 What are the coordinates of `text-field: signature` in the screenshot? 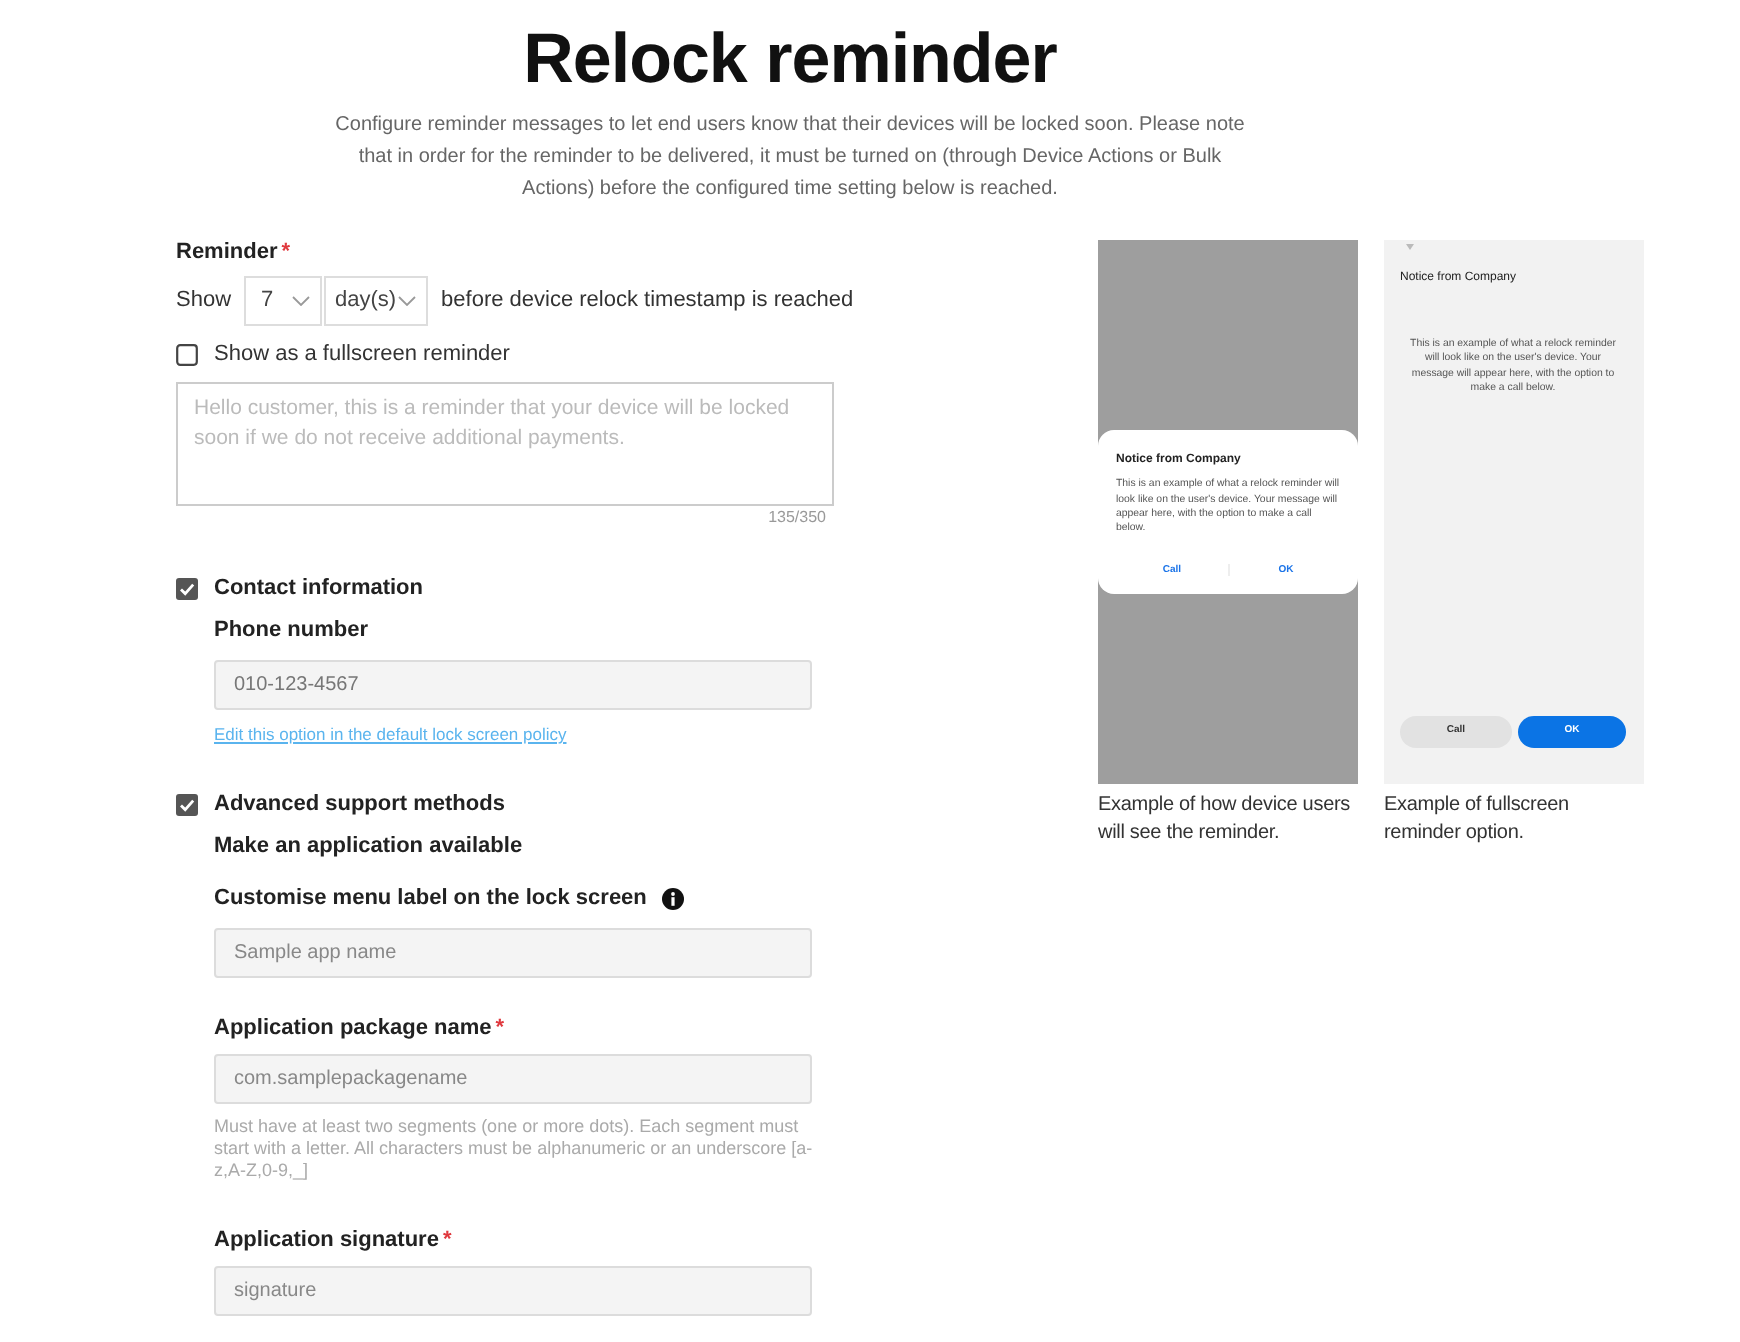 It's located at (513, 1291).